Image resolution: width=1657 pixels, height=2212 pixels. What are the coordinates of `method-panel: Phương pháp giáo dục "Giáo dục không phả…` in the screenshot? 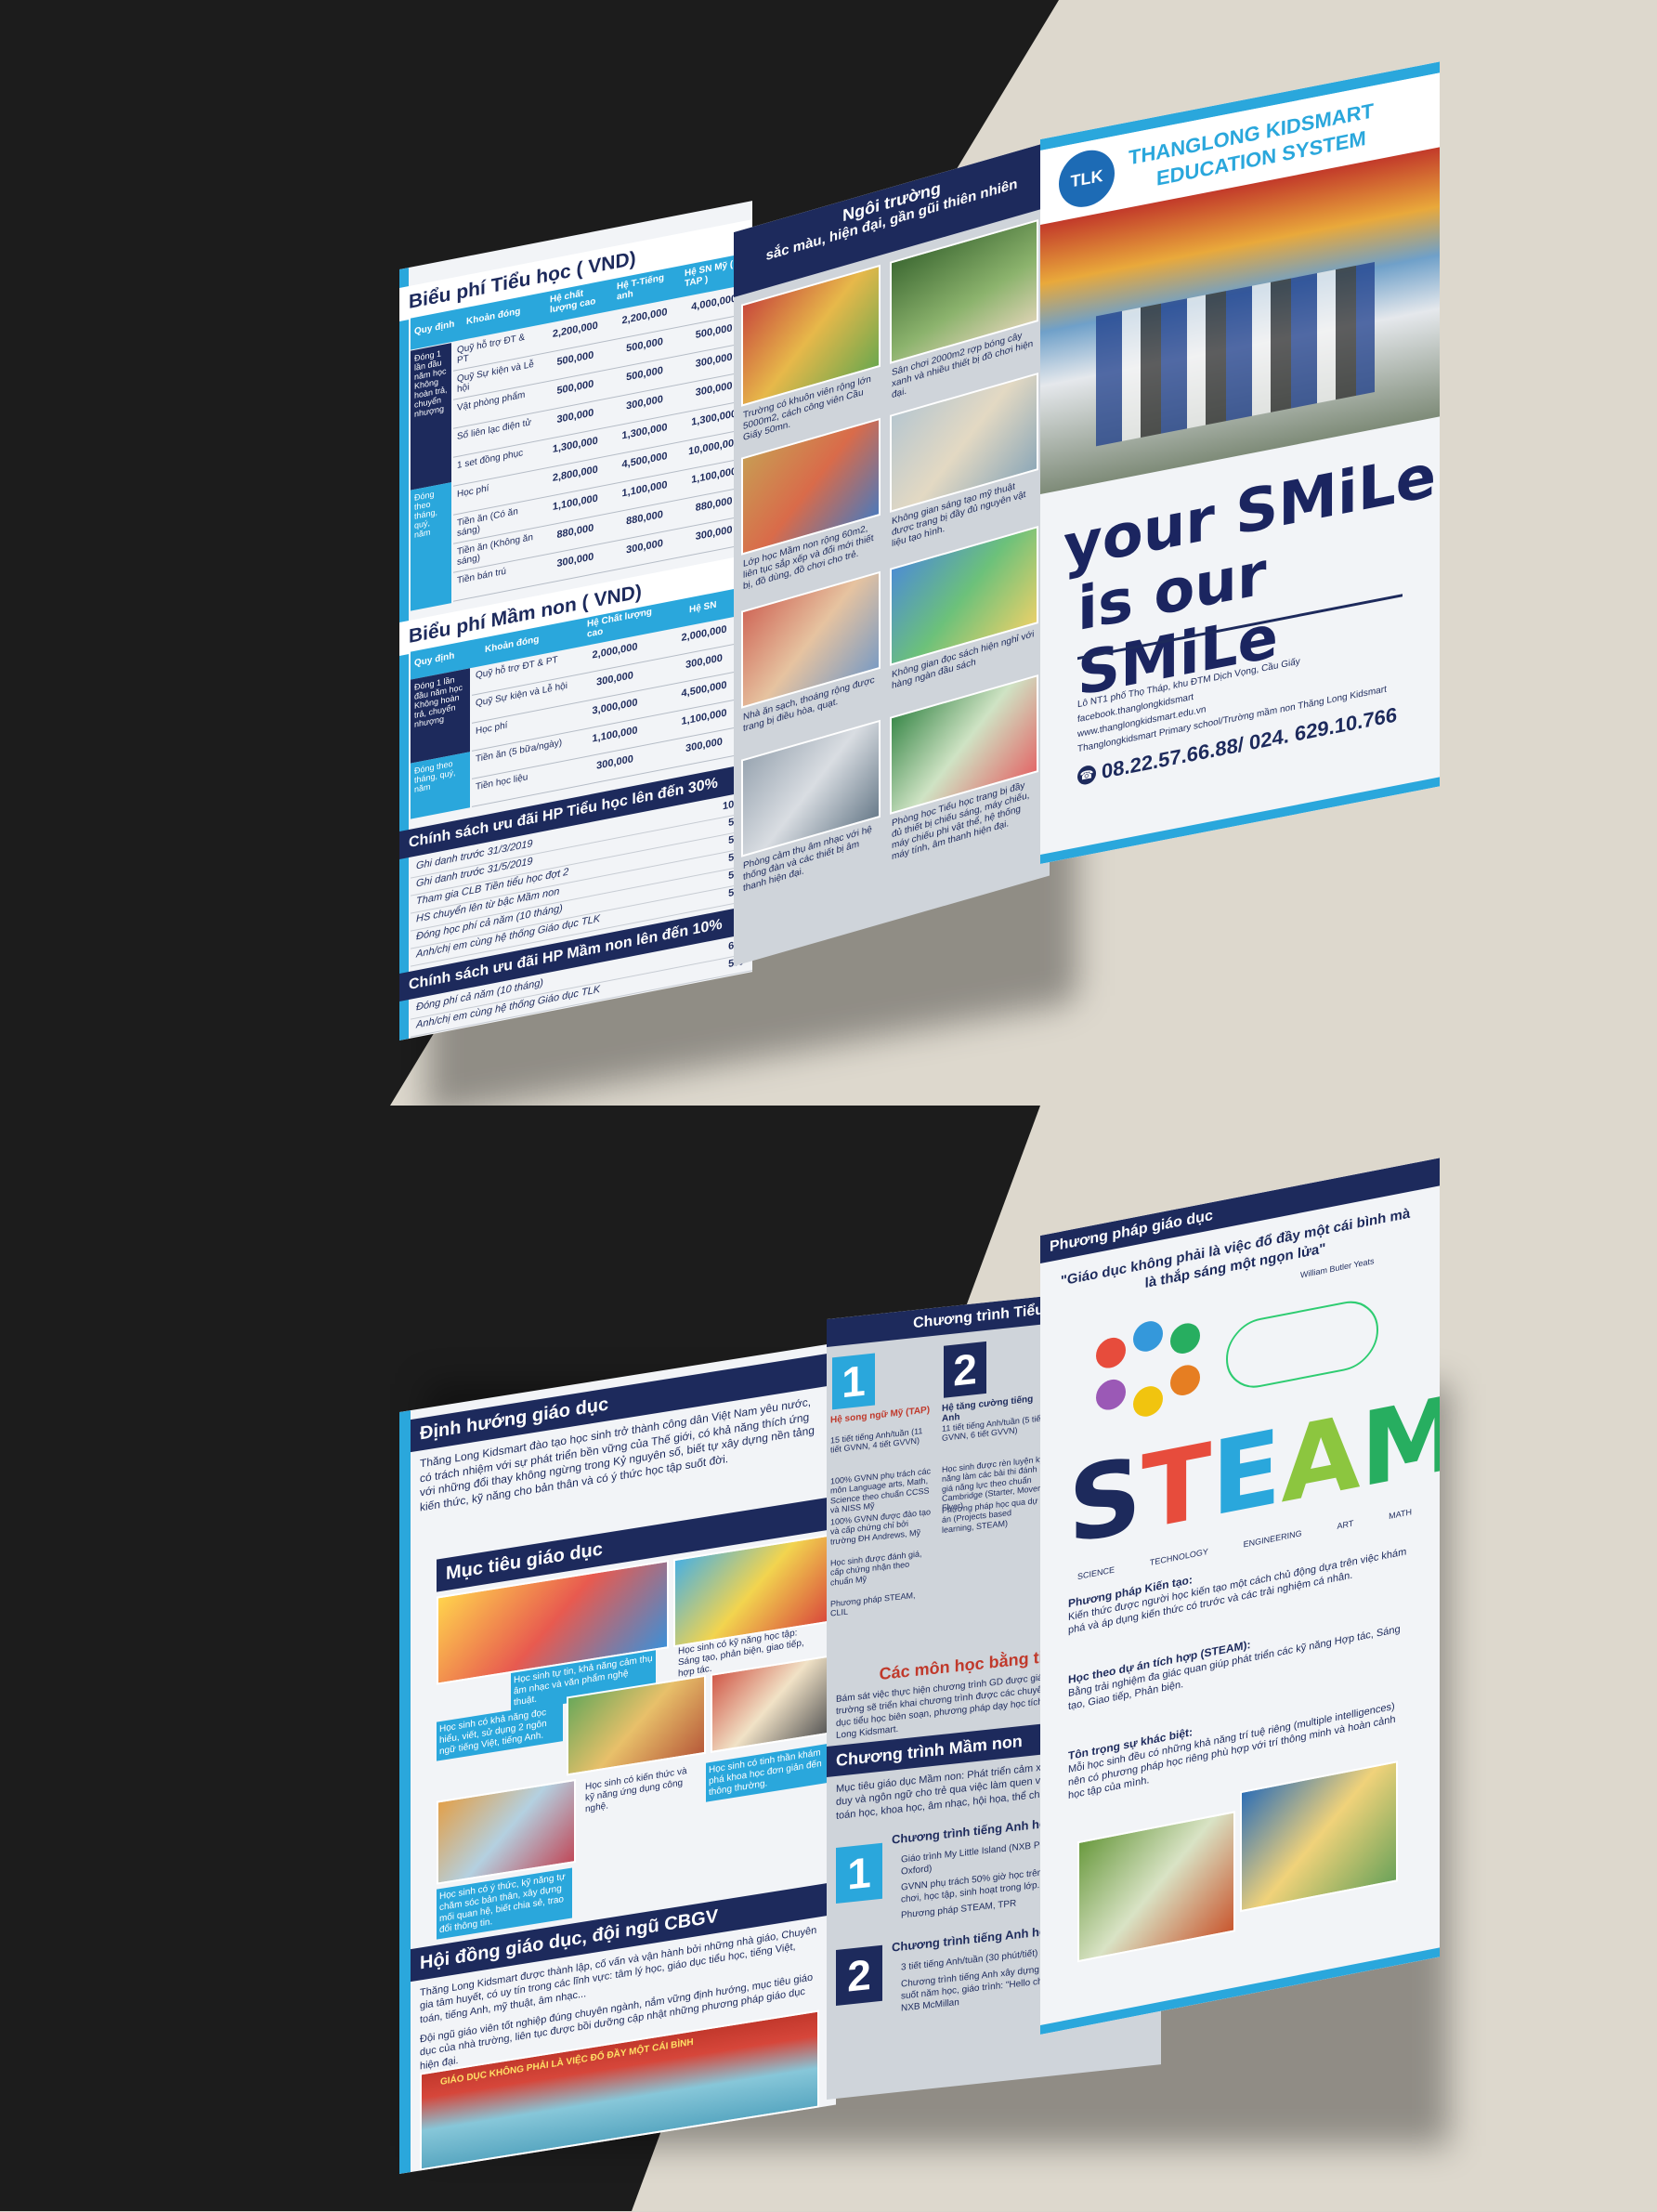 It's located at (1240, 1596).